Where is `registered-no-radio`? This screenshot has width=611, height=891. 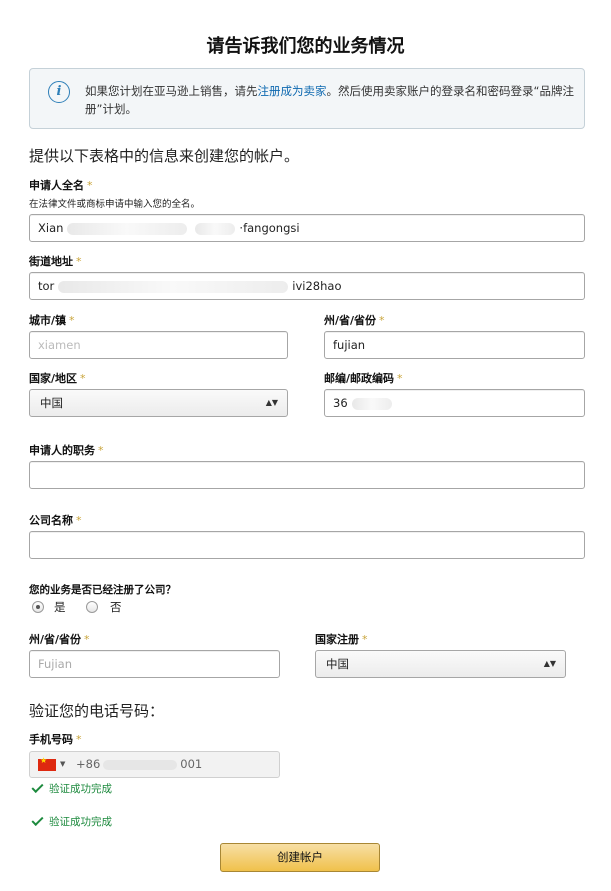
registered-no-radio is located at coordinates (92, 607).